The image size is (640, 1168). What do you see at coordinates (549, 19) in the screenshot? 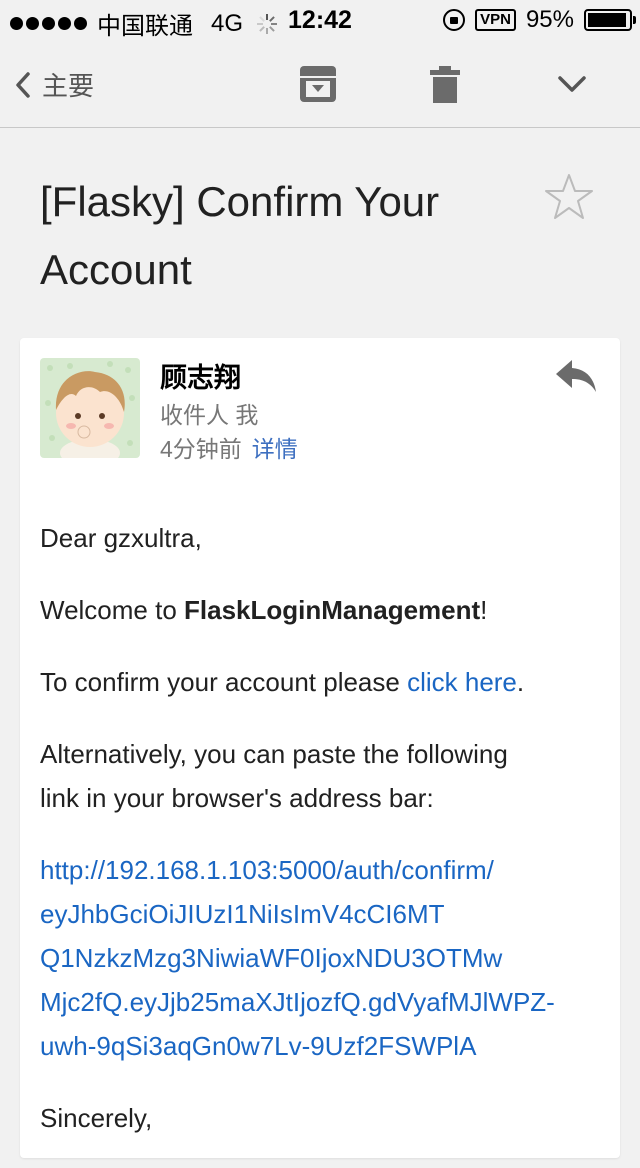
I see `battery-percent: 95%` at bounding box center [549, 19].